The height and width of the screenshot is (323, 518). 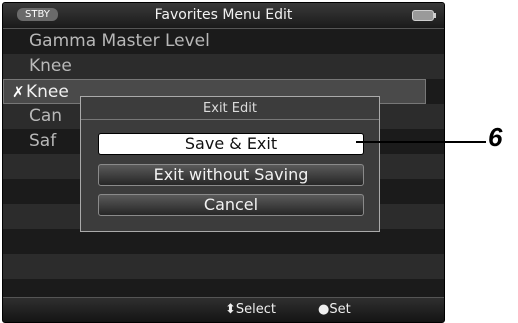 I want to click on save-exit-button: Save & Exit, so click(x=231, y=144).